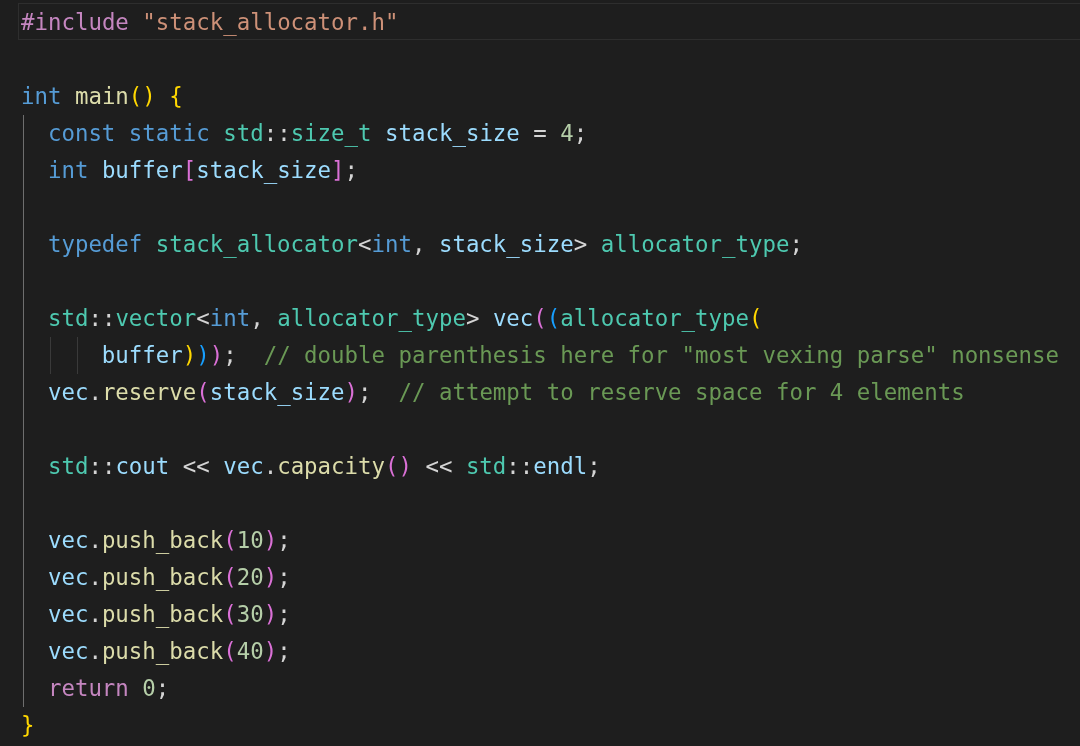 The height and width of the screenshot is (746, 1080). I want to click on code-line: vec.push_back(20);, so click(169, 578).